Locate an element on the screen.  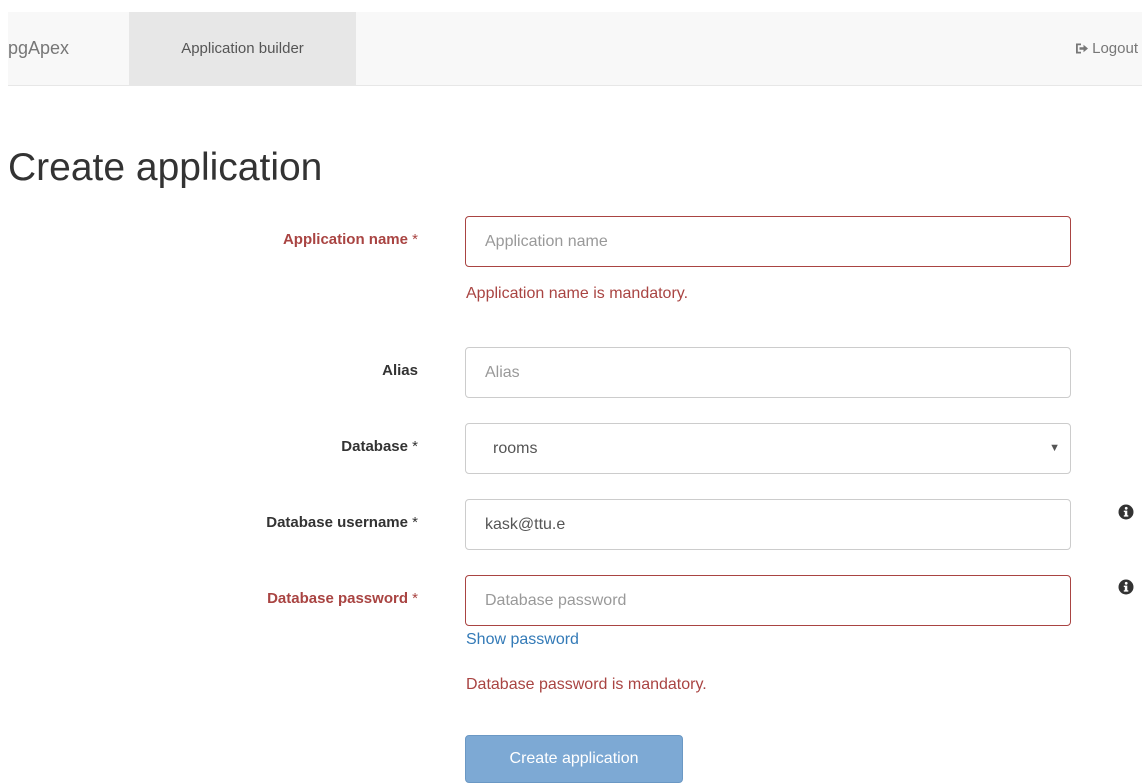
brand: pgApex is located at coordinates (68, 48).